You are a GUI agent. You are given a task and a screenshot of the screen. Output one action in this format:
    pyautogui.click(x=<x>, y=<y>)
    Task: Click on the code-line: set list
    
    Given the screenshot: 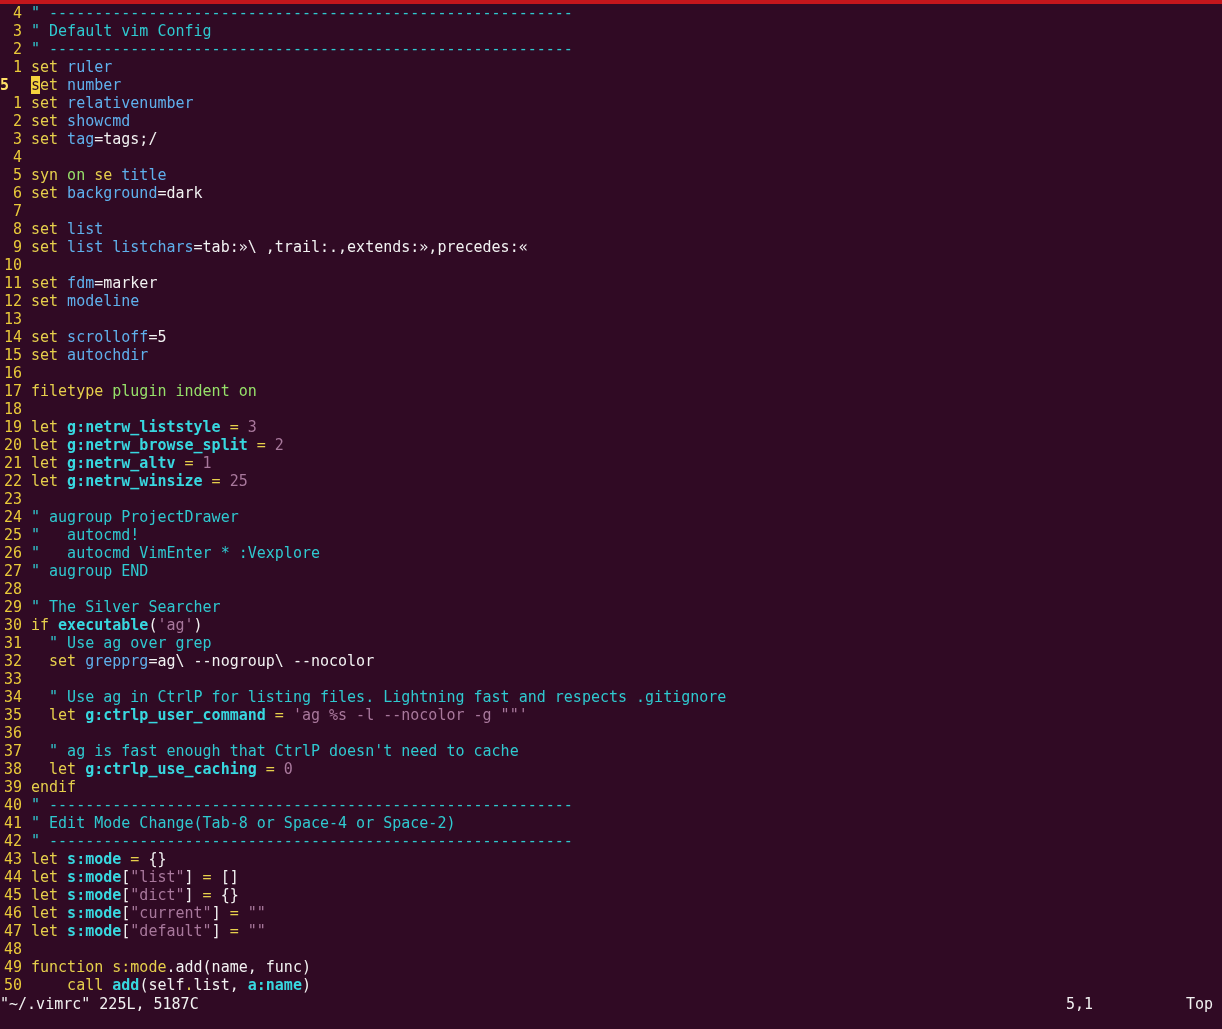 What is the action you would take?
    pyautogui.click(x=67, y=229)
    